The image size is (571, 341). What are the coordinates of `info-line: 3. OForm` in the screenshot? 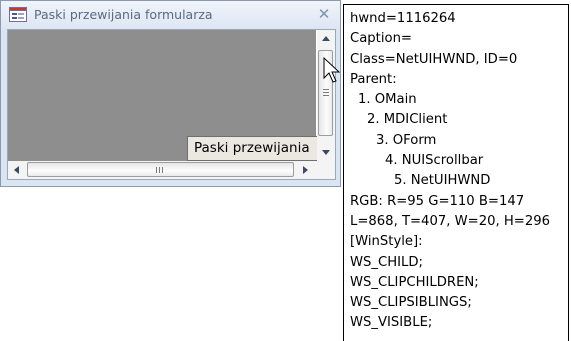 It's located at (406, 140).